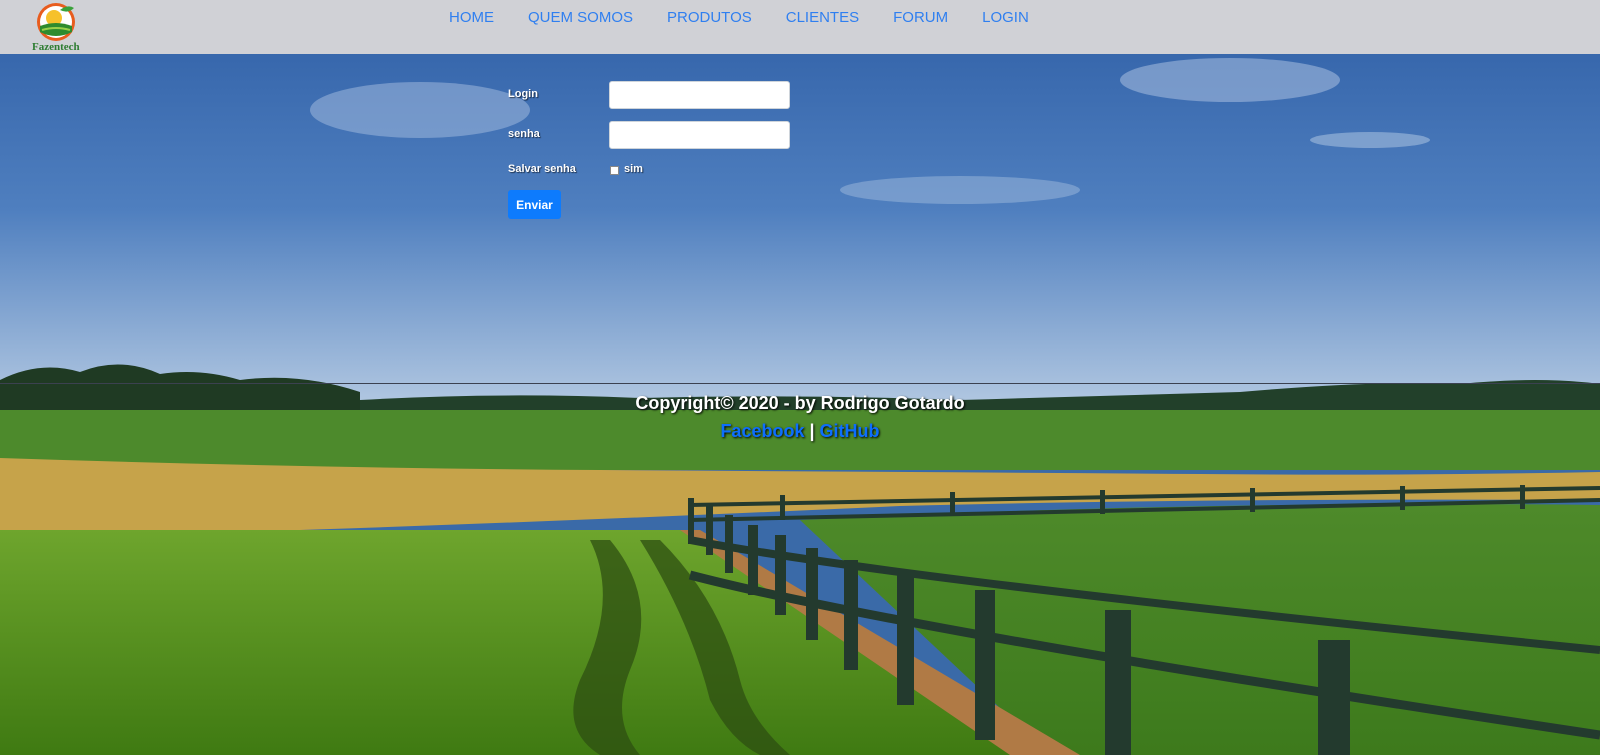  I want to click on nav-item-quem-somos: QUEM SOMOS, so click(580, 17).